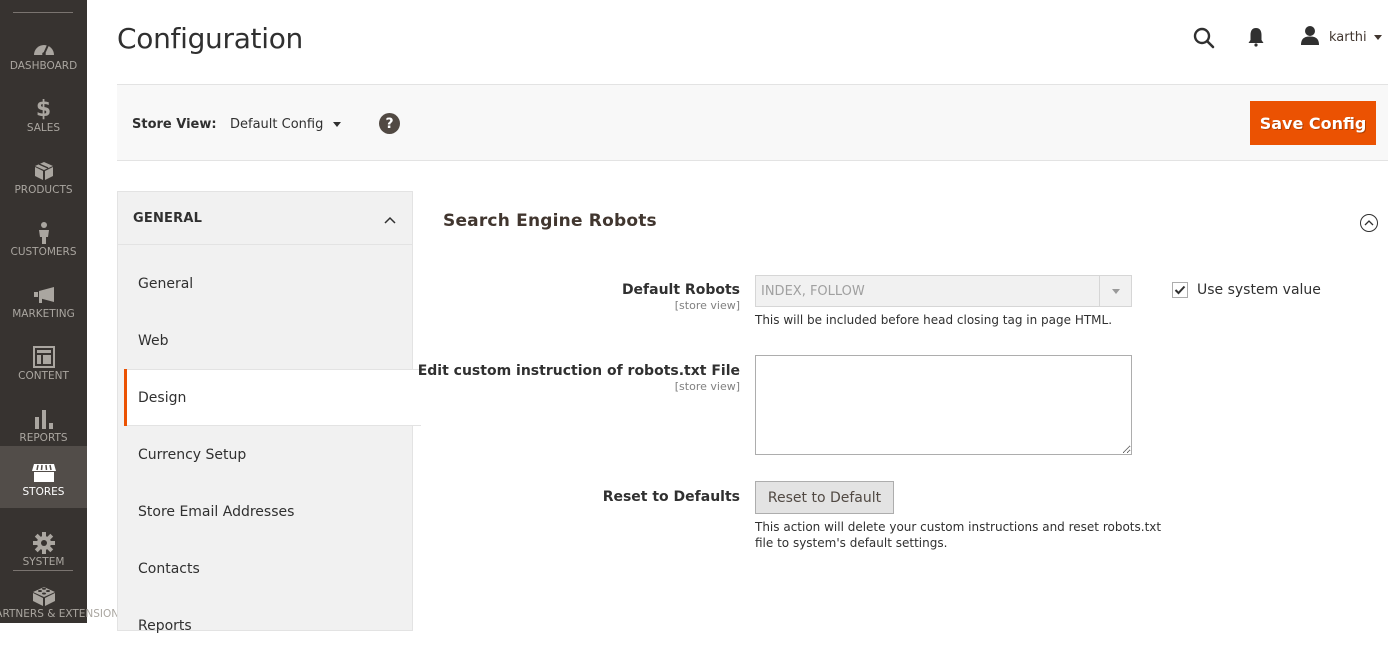 The height and width of the screenshot is (654, 1388). I want to click on tab-label: General, so click(166, 283).